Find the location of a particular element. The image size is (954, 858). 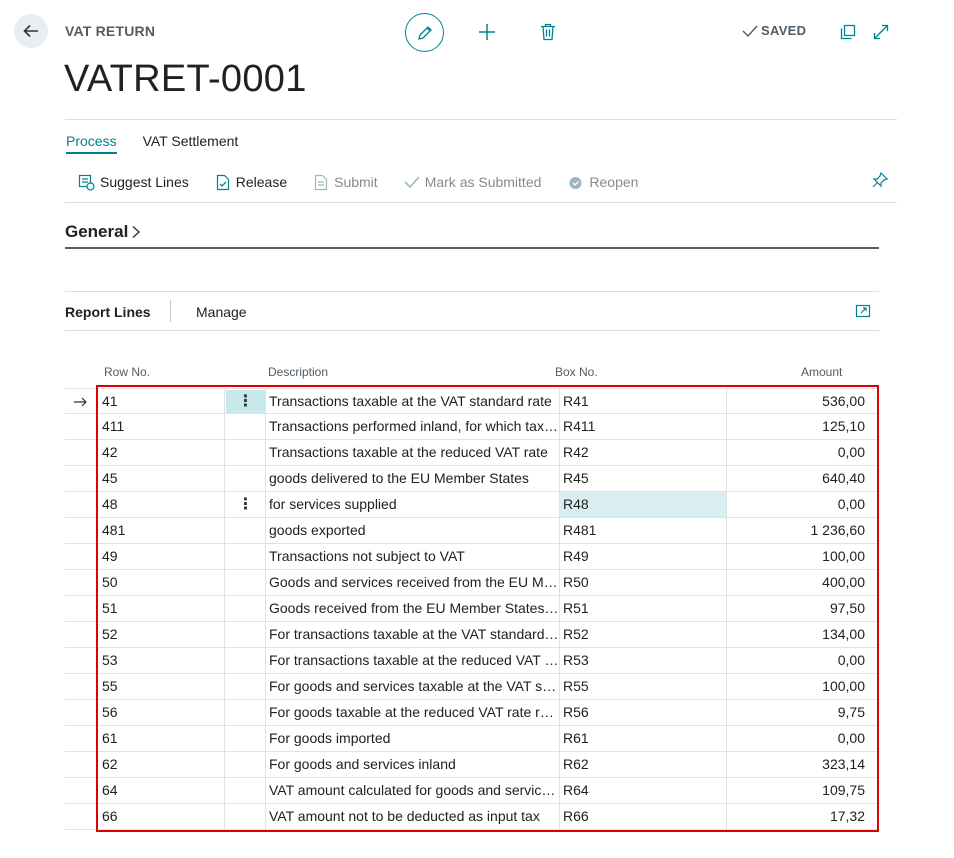

description-cell: Transactions not subject to VAT is located at coordinates (413, 556).